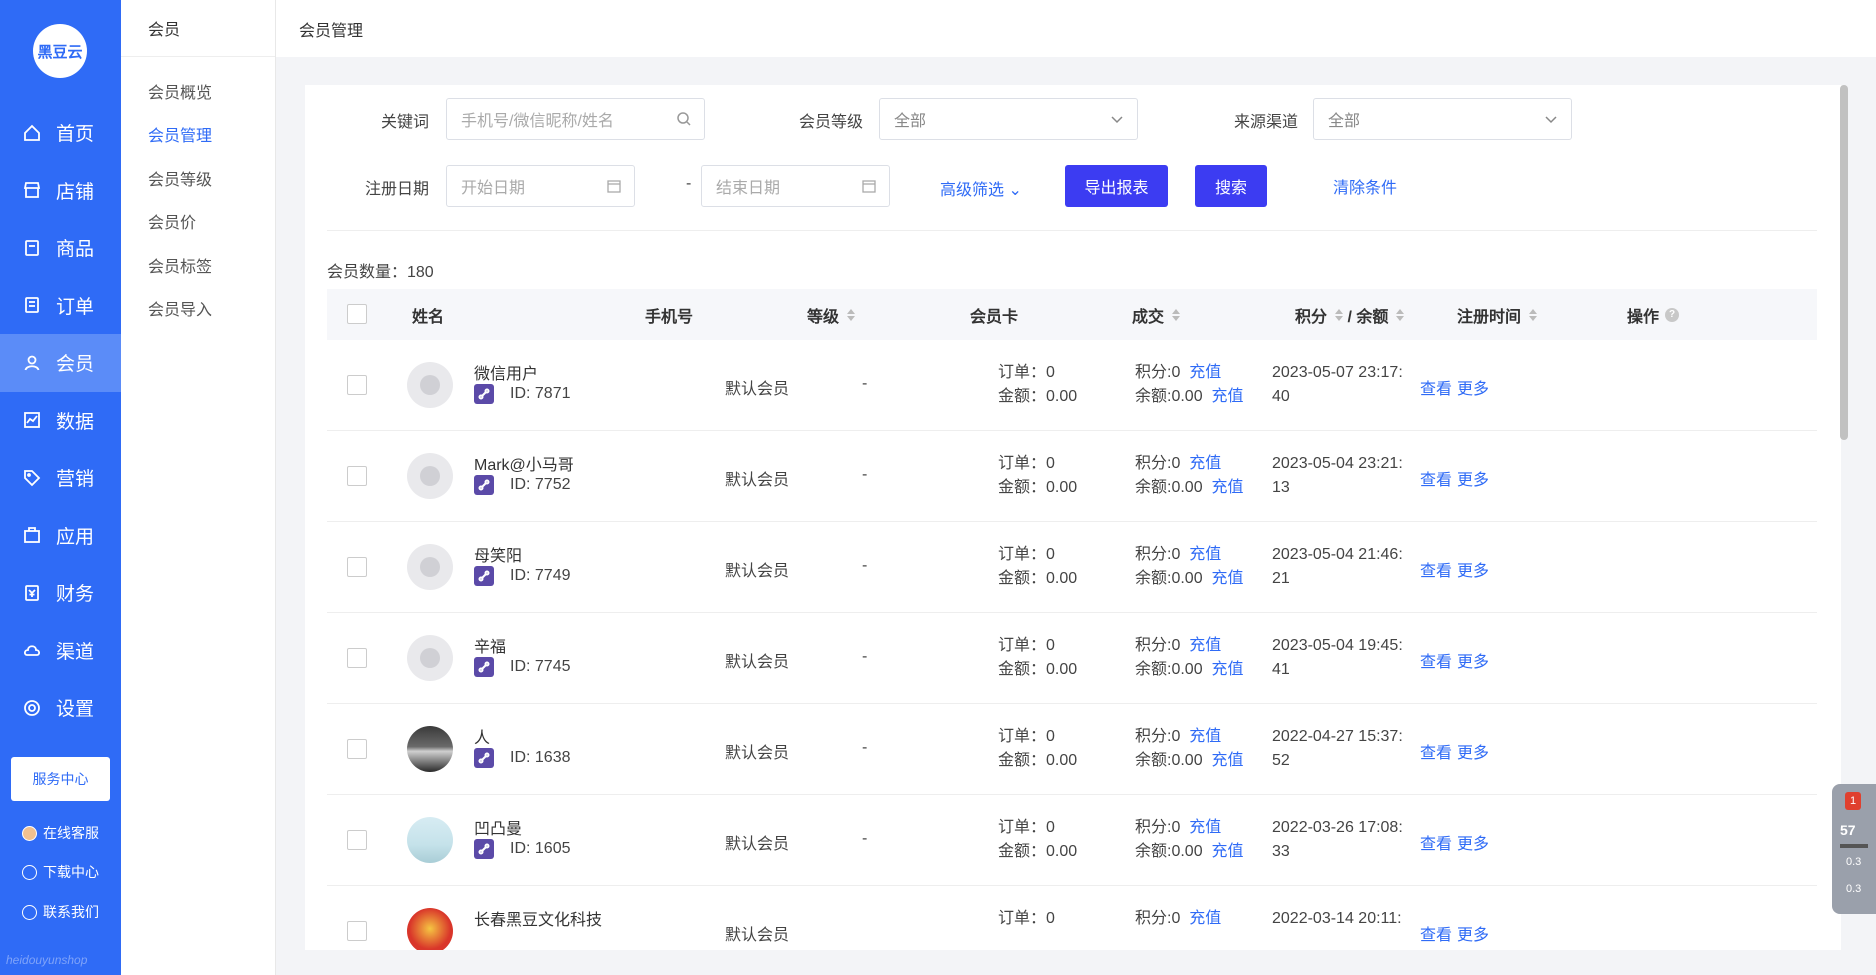 Image resolution: width=1876 pixels, height=975 pixels. Describe the element at coordinates (1844, 262) in the screenshot. I see `scrollbar` at that location.